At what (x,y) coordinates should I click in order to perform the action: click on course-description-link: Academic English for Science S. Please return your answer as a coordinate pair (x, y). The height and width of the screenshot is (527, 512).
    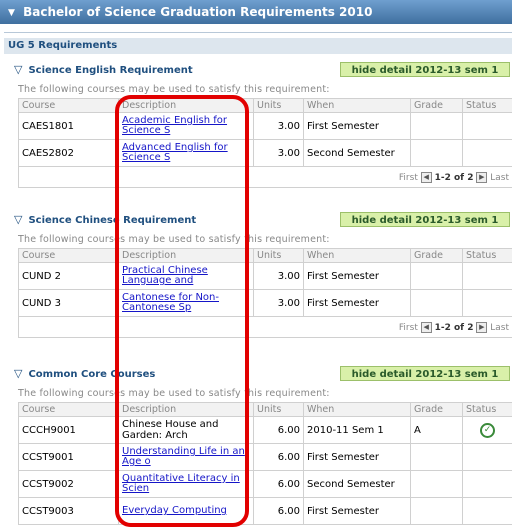
    Looking at the image, I should click on (186, 126).